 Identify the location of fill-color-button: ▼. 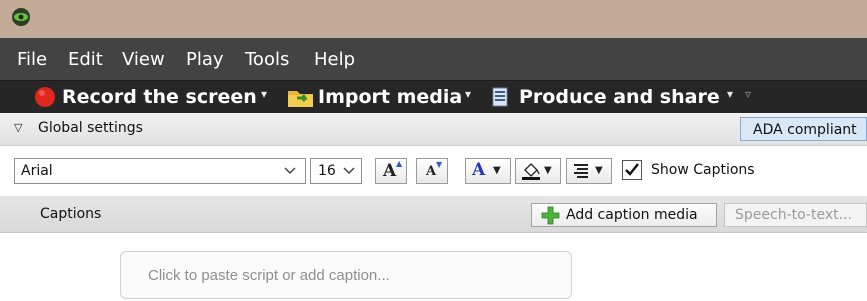
(538, 171).